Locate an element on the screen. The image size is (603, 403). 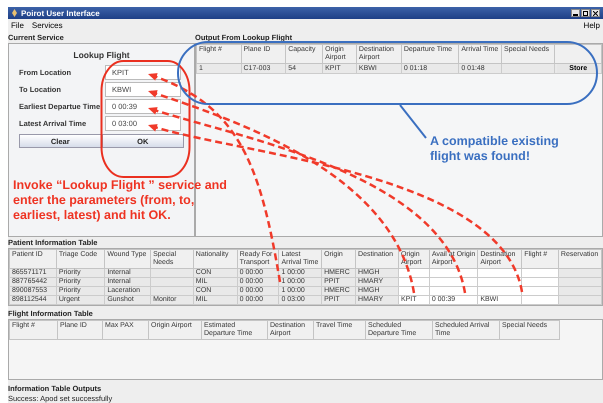
leader-line is located at coordinates (413, 121).